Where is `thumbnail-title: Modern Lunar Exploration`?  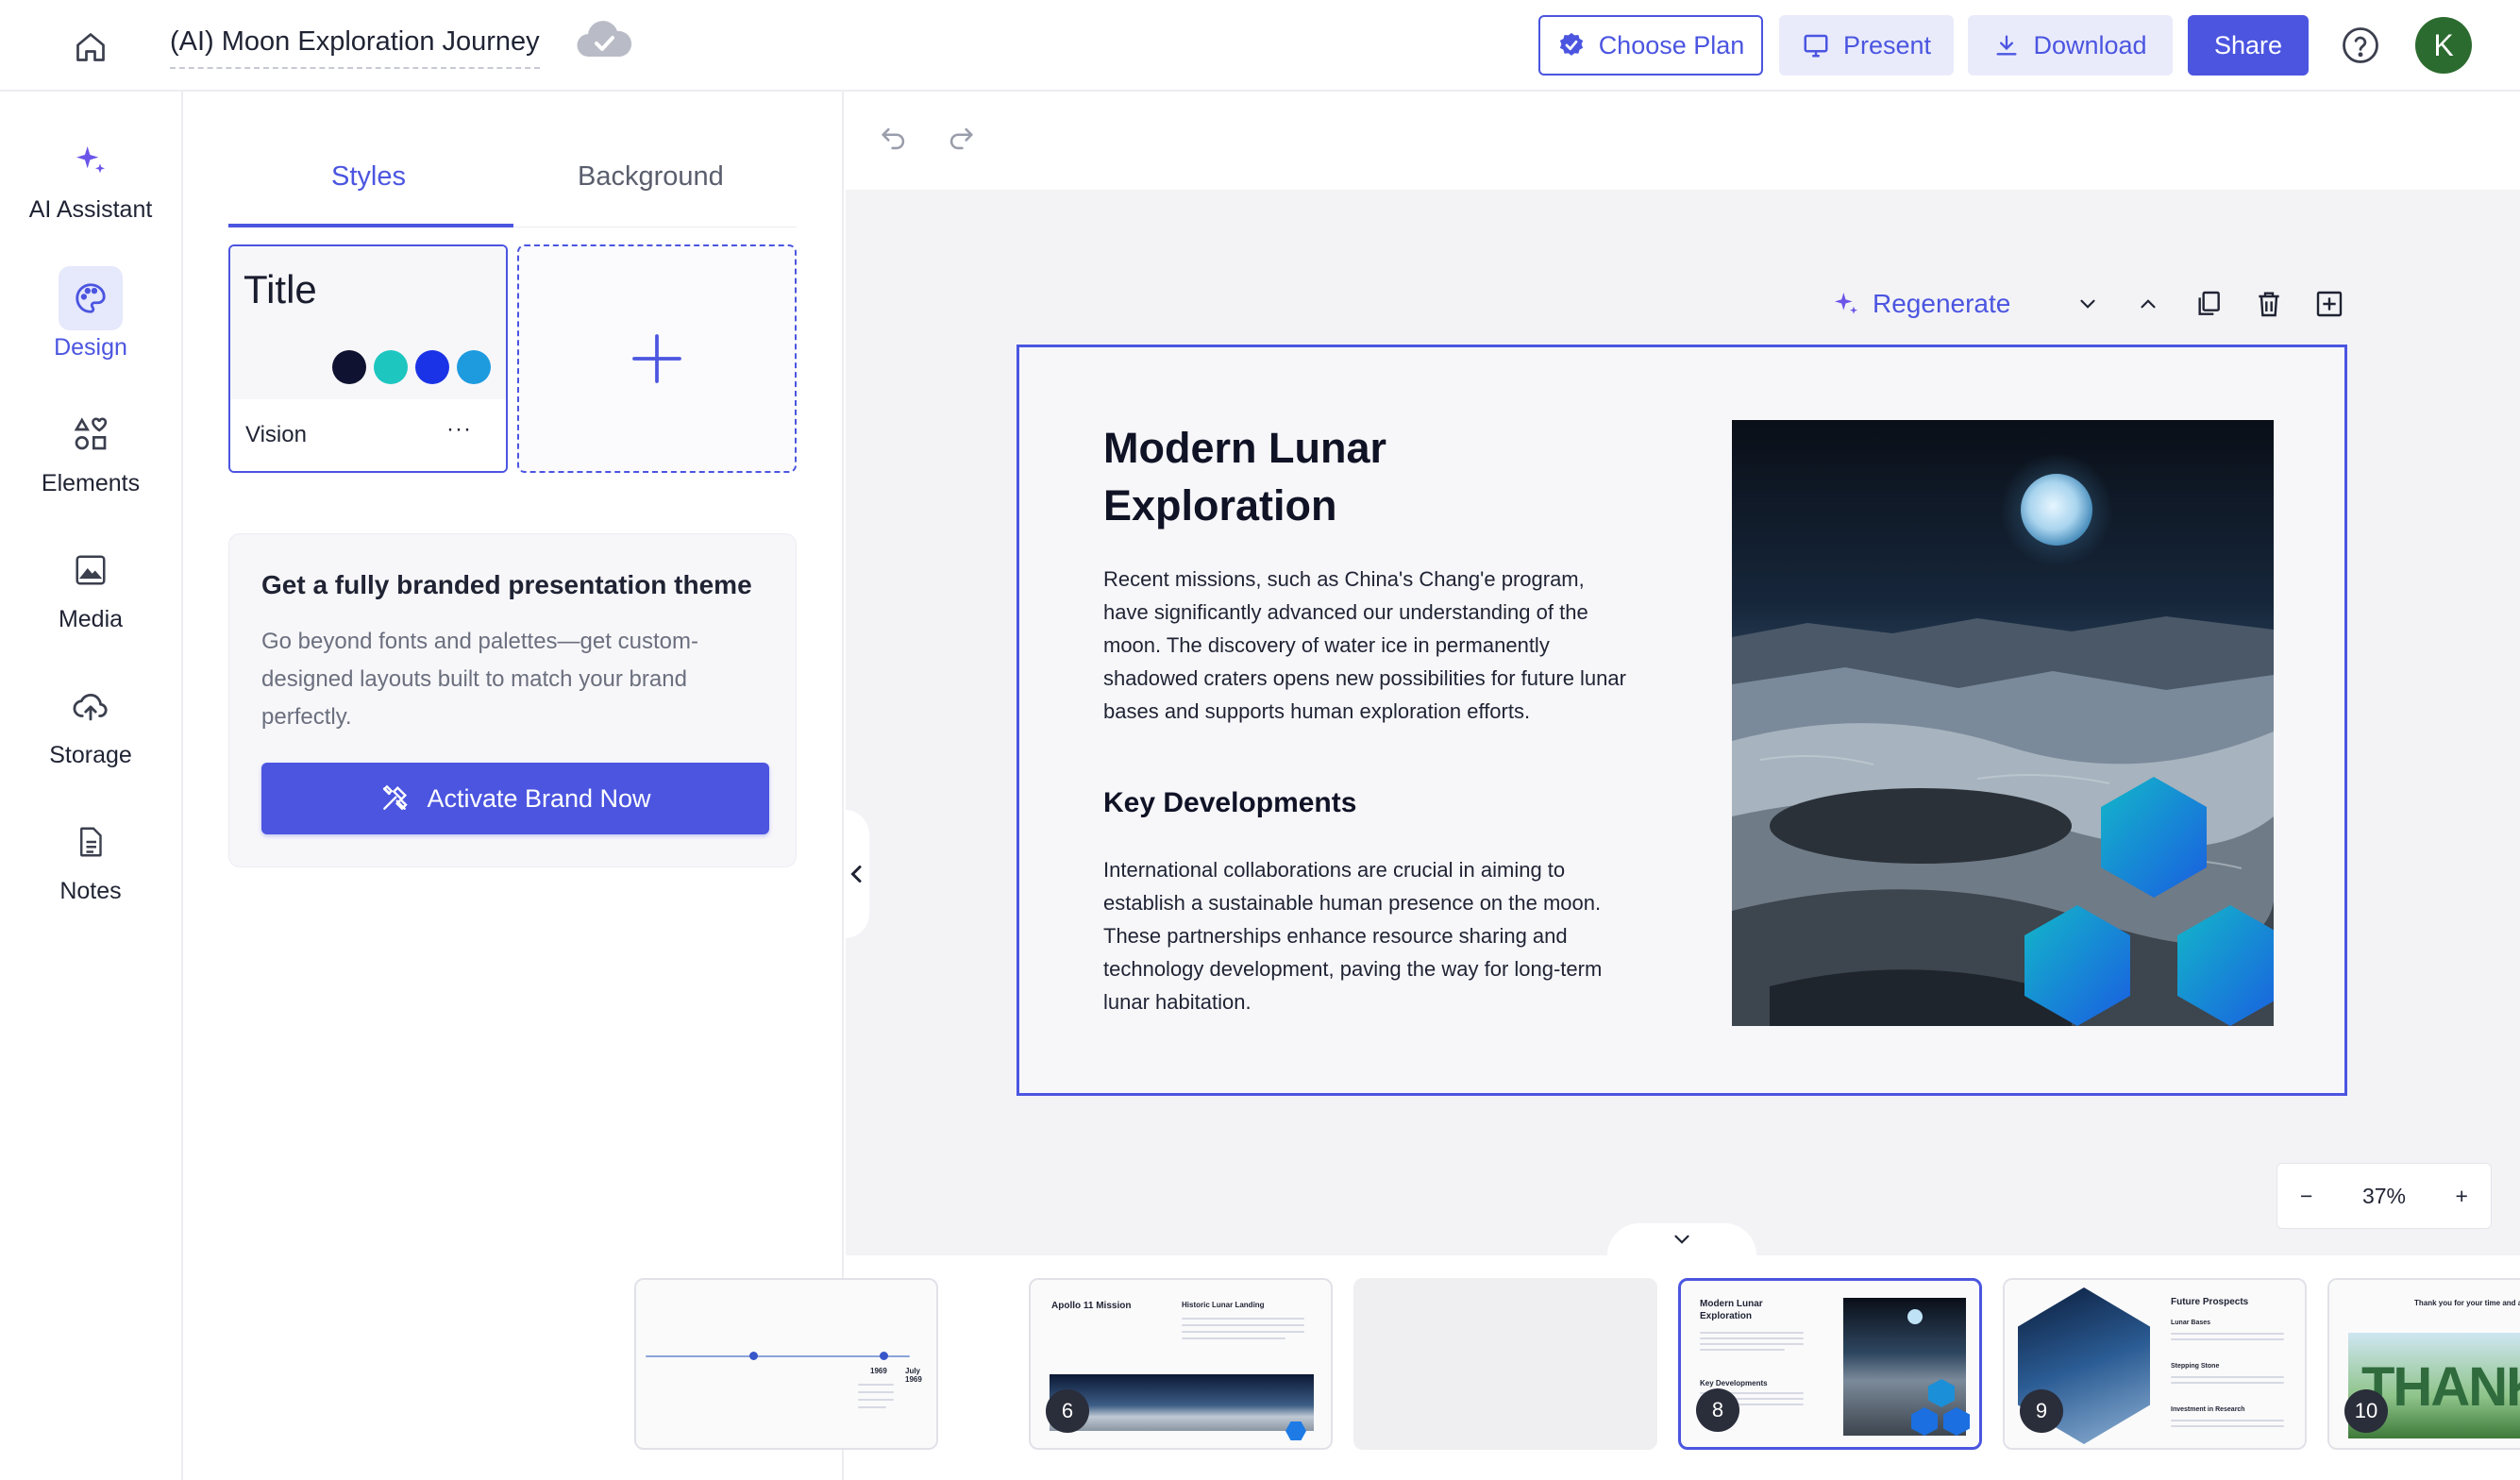
thumbnail-title: Modern Lunar Exploration is located at coordinates (1731, 1310).